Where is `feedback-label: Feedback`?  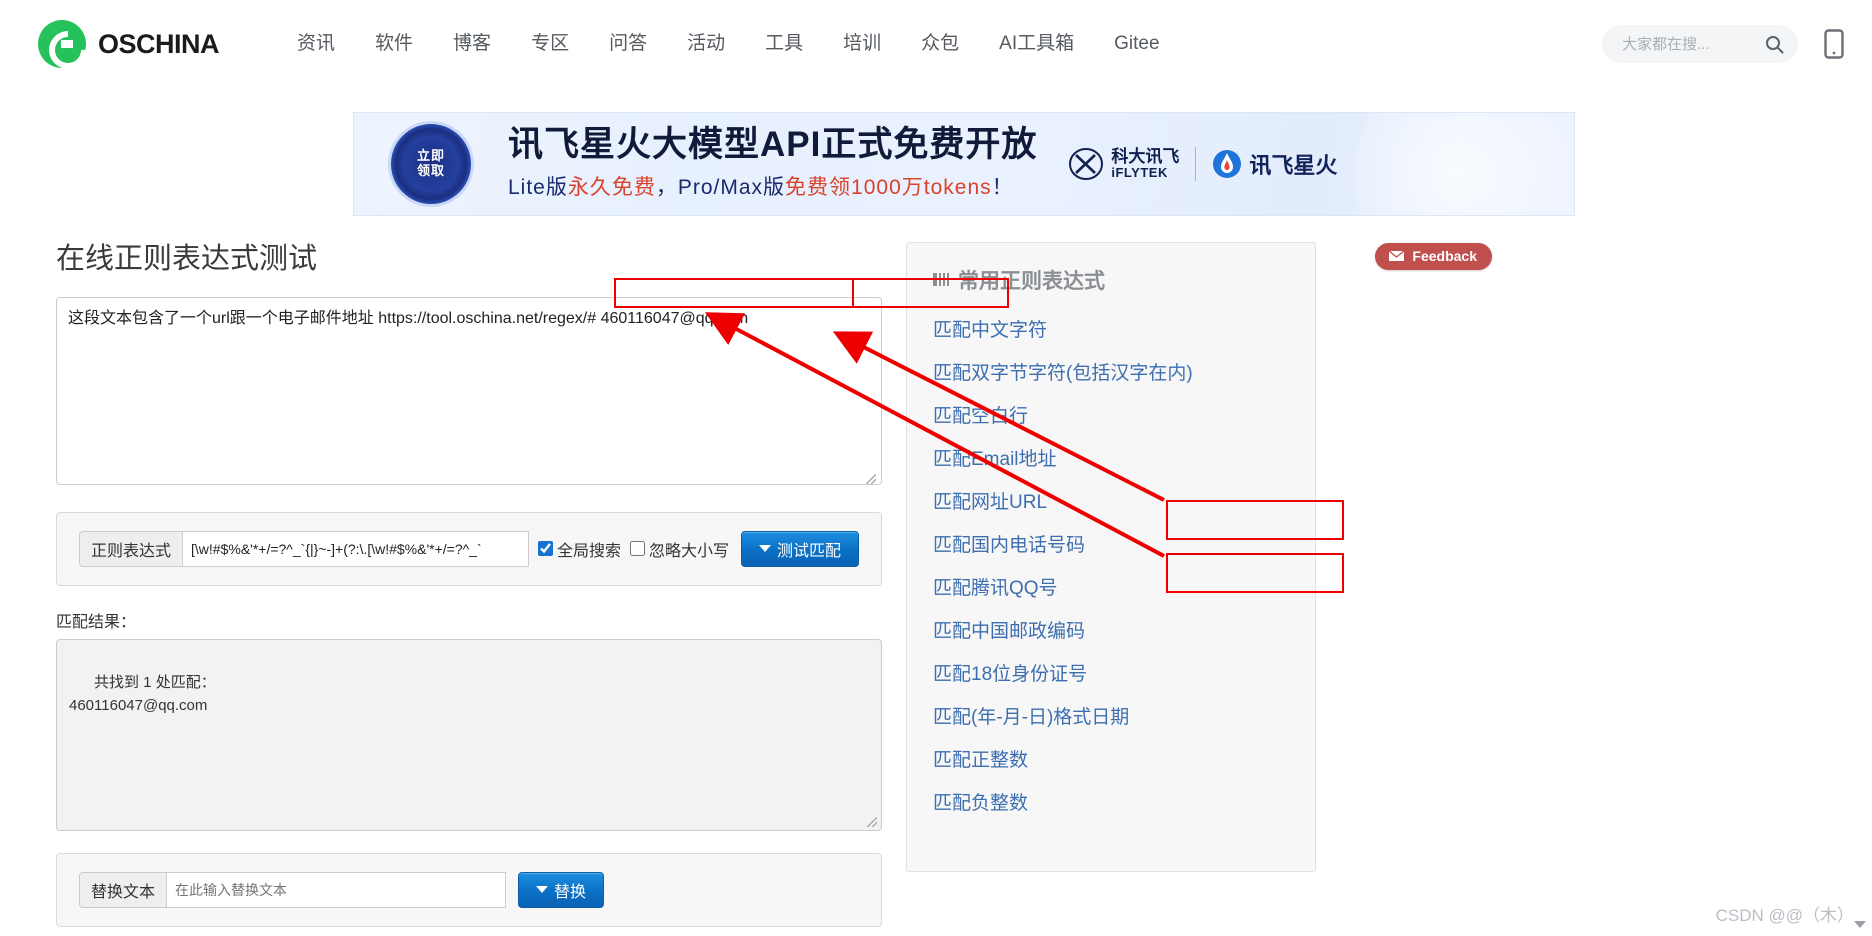 feedback-label: Feedback is located at coordinates (1444, 256).